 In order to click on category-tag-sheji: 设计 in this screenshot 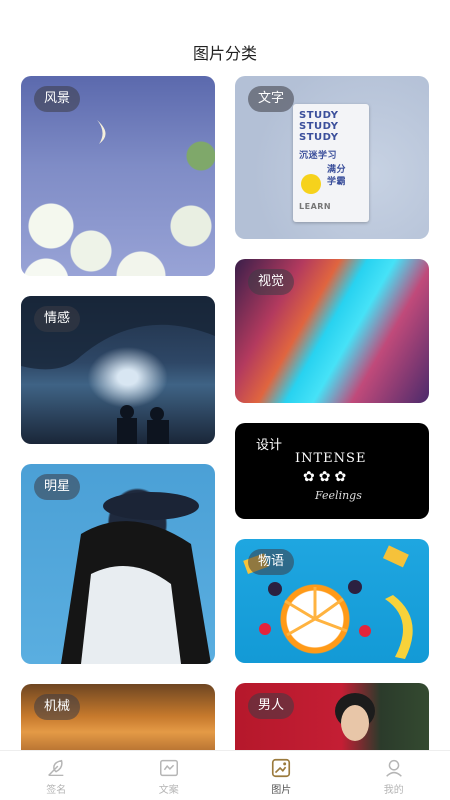, I will do `click(269, 445)`.